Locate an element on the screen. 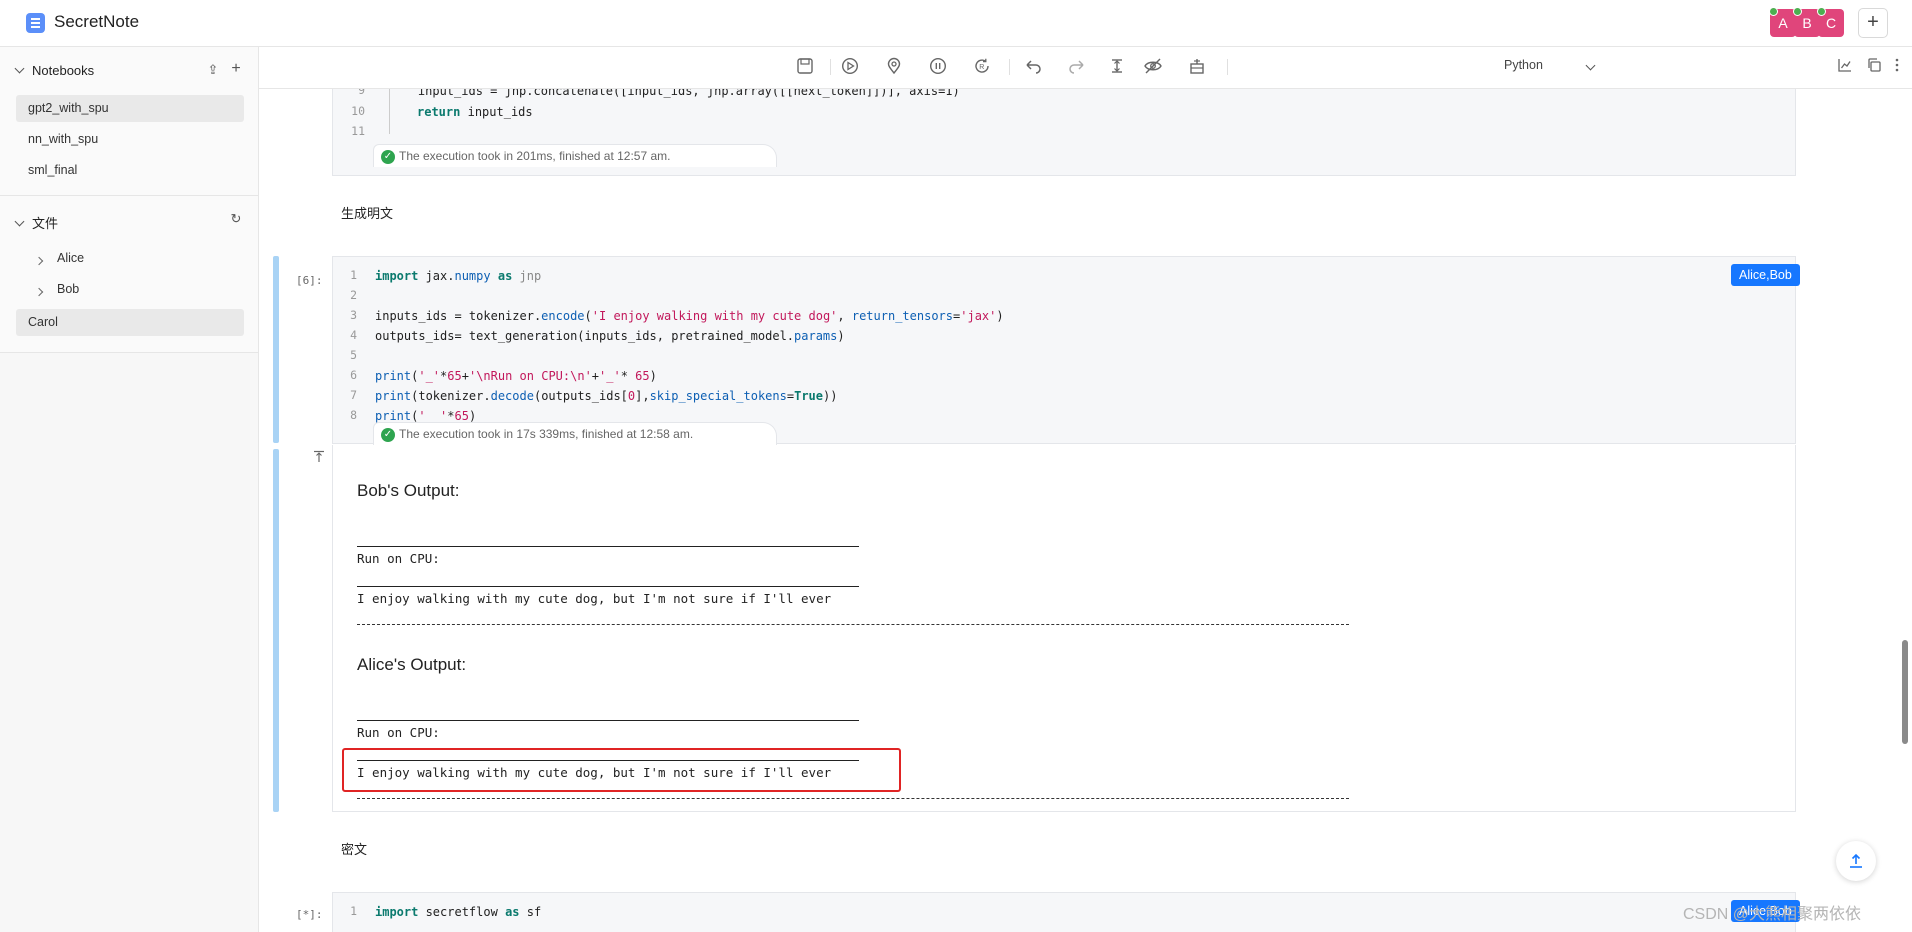 The width and height of the screenshot is (1912, 932). highlight-annotation is located at coordinates (621, 770).